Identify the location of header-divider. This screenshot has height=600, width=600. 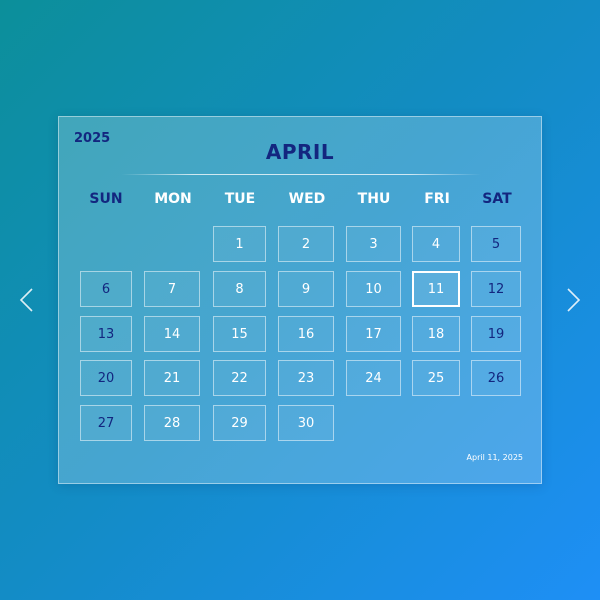
(301, 174).